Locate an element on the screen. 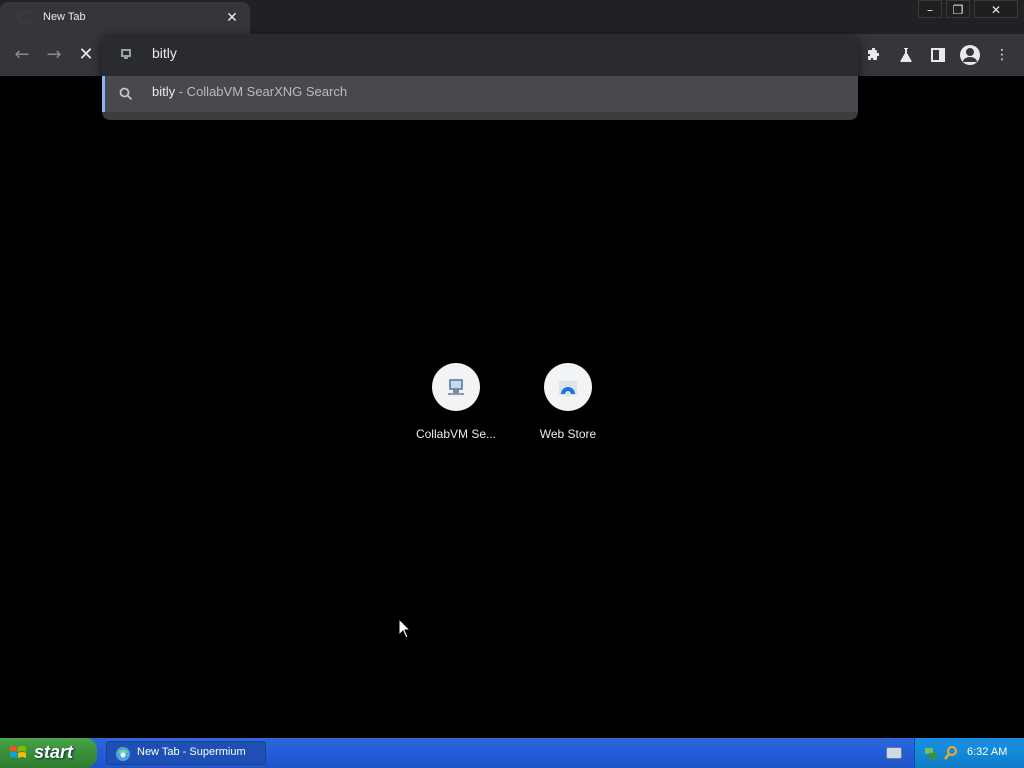  restore-button: ❐ is located at coordinates (958, 9).